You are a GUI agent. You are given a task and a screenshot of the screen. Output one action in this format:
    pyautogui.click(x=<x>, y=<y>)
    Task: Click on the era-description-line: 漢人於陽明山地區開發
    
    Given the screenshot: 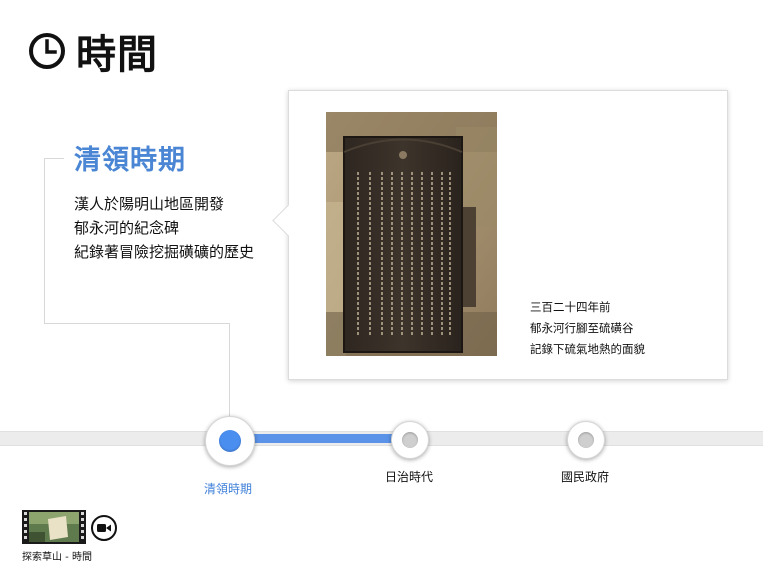 What is the action you would take?
    pyautogui.click(x=149, y=204)
    